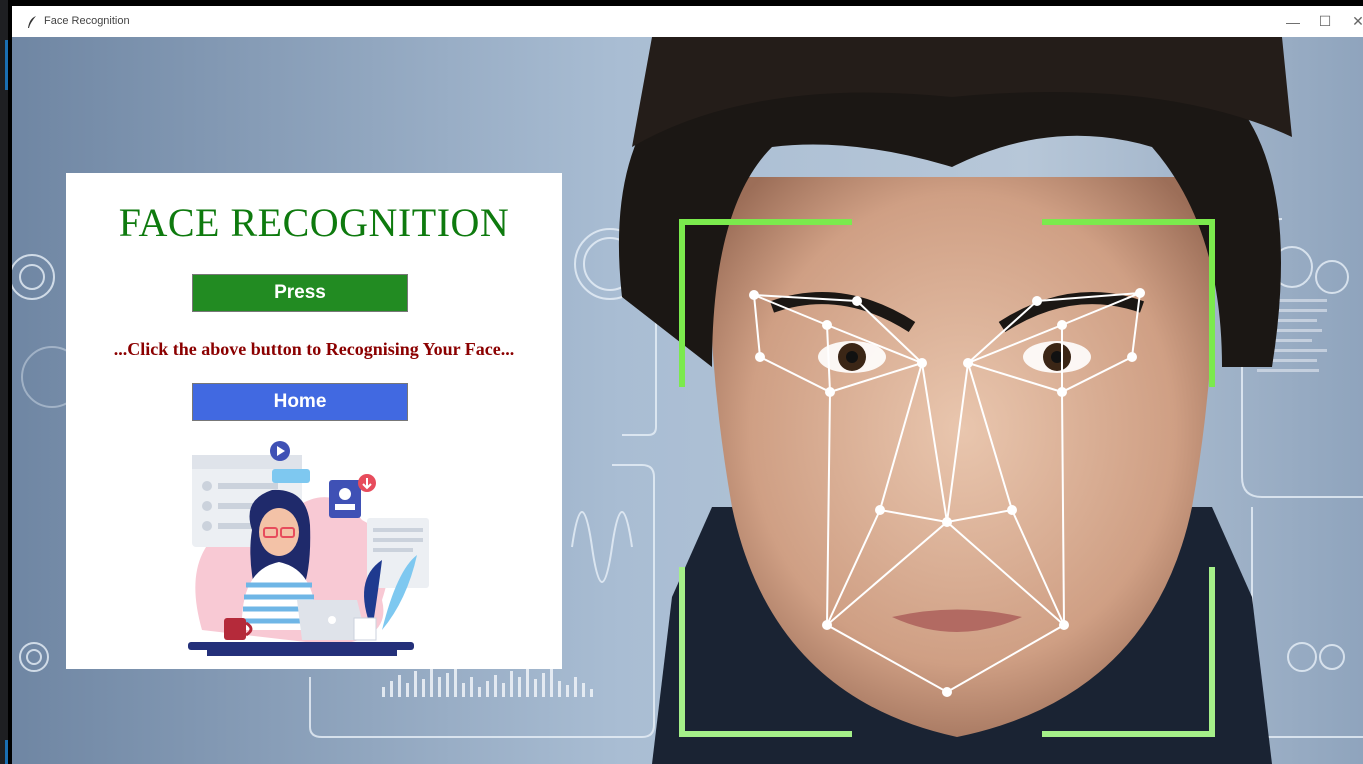 The image size is (1363, 764). I want to click on press-button: Press, so click(300, 293).